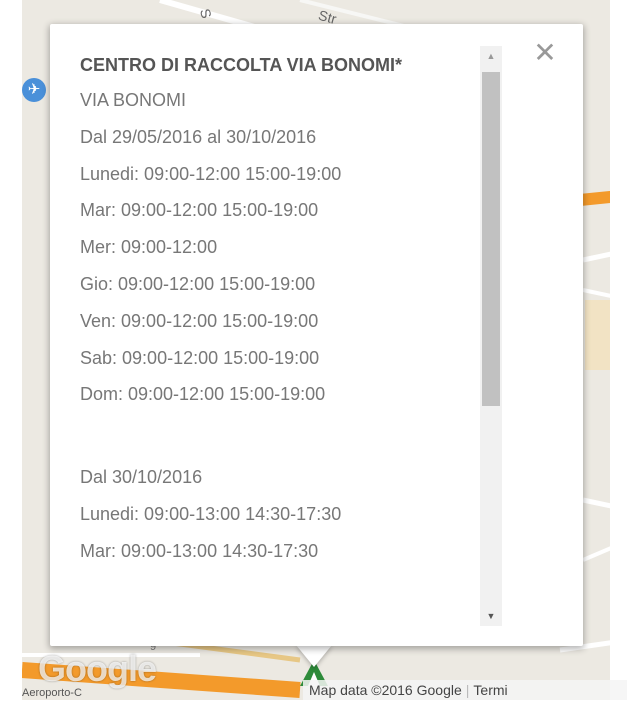 This screenshot has height=726, width=630. Describe the element at coordinates (491, 616) in the screenshot. I see `scroll-down-arrow-icon: ▼` at that location.